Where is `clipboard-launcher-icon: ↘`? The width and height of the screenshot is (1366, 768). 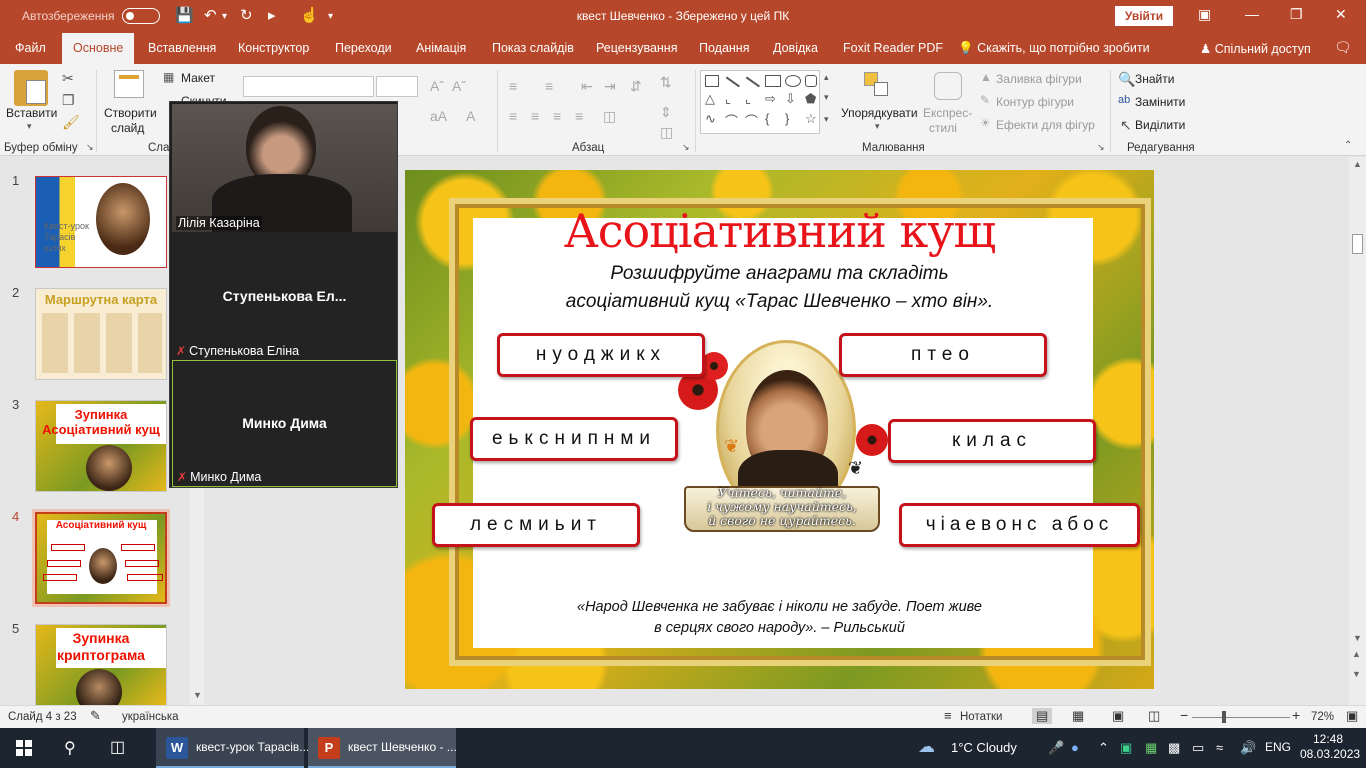
clipboard-launcher-icon: ↘ is located at coordinates (90, 147).